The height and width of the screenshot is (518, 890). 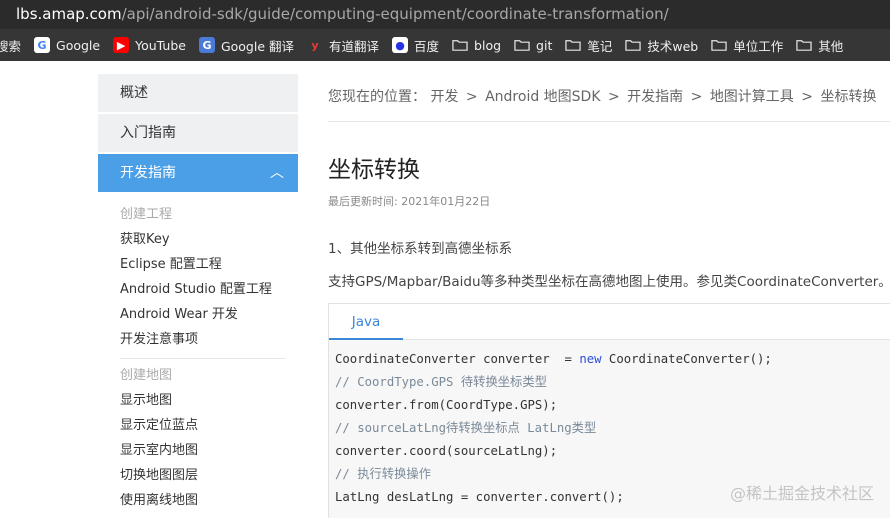 I want to click on bookmark-folder-techweb: 技术web, so click(x=661, y=45).